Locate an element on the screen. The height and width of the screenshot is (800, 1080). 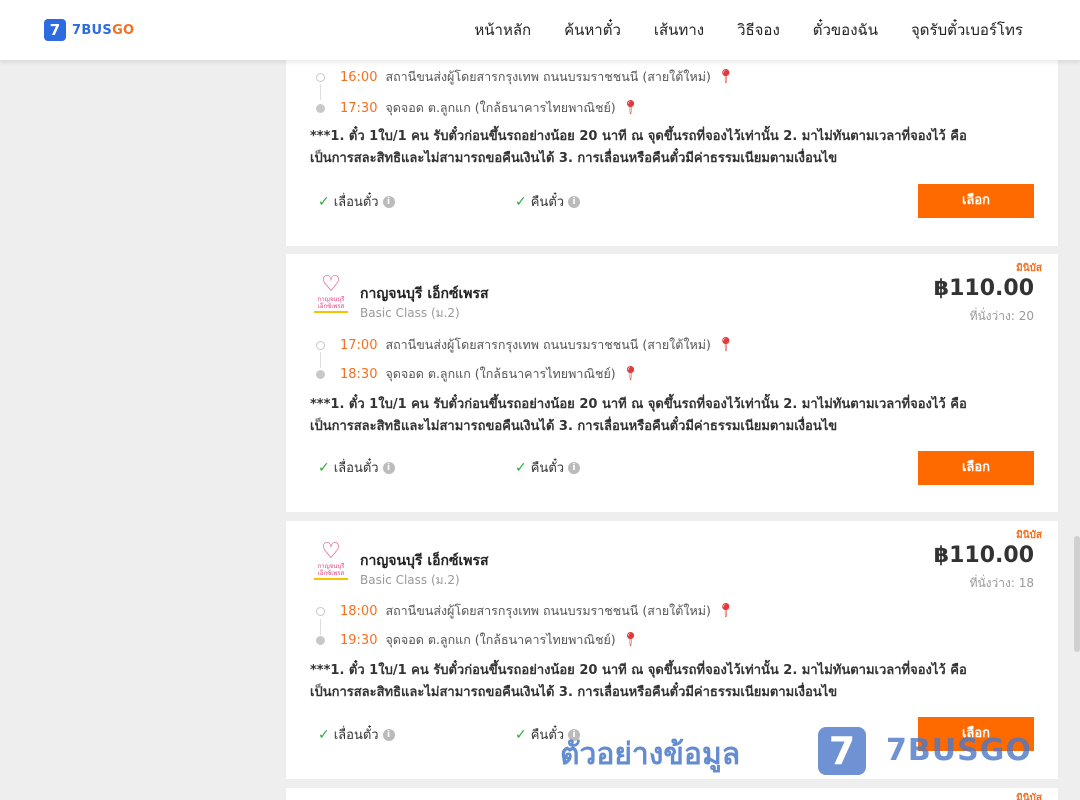
logo-badge-icon: 7 is located at coordinates (55, 30).